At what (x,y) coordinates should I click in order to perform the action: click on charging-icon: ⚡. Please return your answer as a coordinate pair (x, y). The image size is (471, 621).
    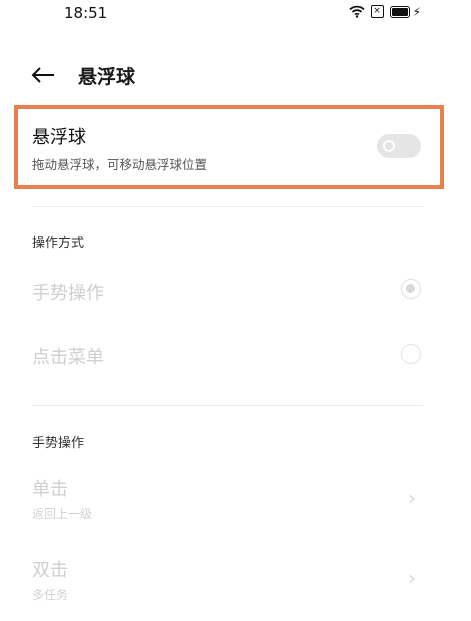
    Looking at the image, I should click on (416, 11).